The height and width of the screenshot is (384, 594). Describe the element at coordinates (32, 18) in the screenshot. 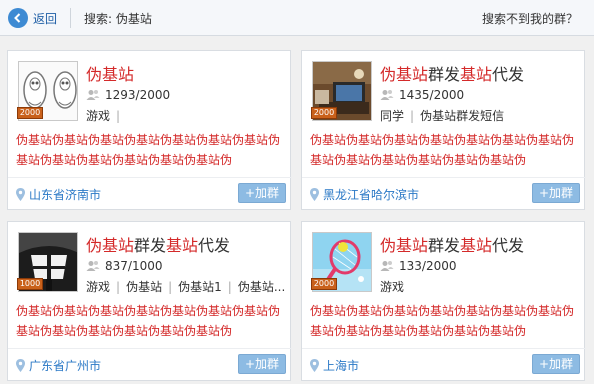

I see `back-button: 返回` at that location.